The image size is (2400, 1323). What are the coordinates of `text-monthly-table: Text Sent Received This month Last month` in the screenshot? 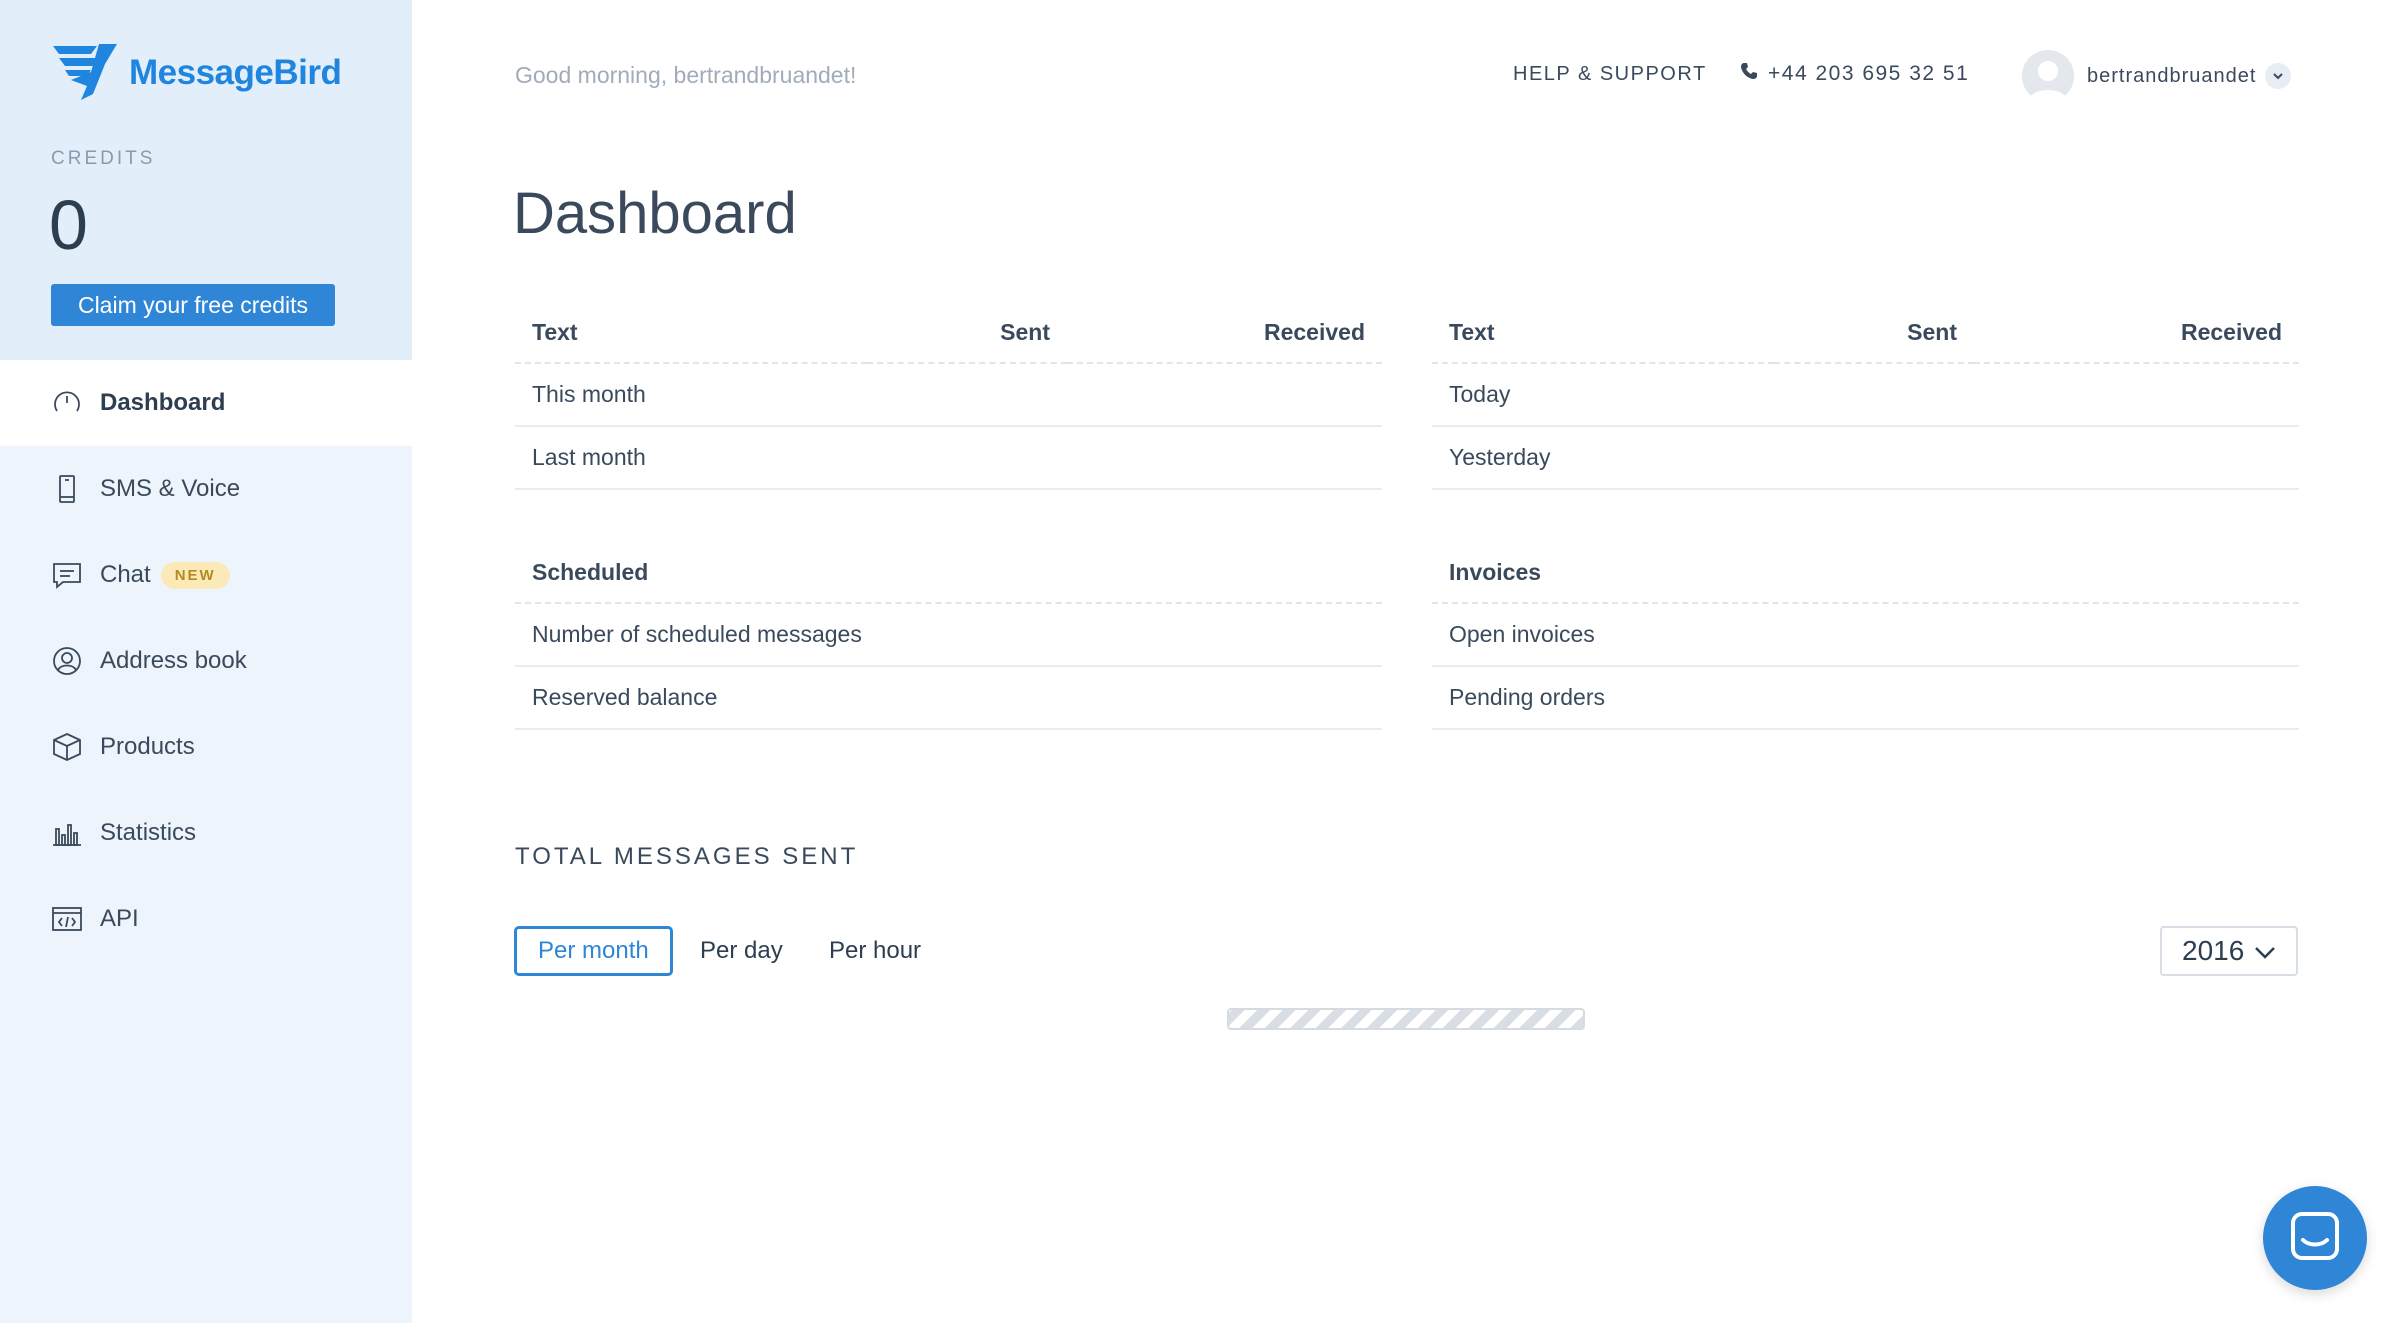 It's located at (948, 396).